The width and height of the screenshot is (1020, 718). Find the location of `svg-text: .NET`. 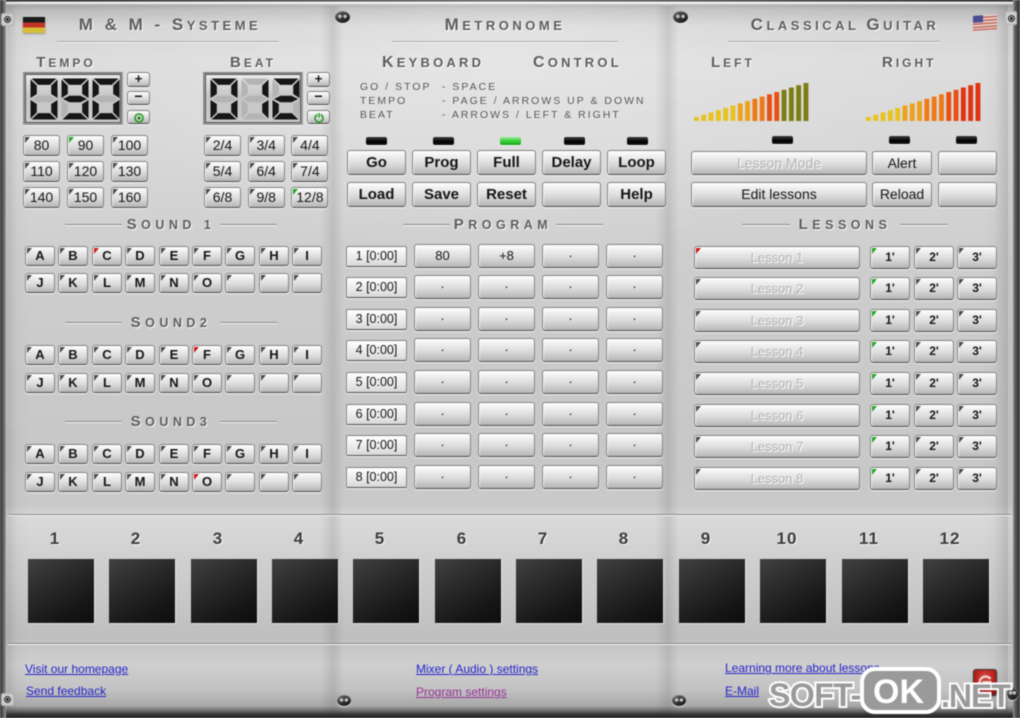

svg-text: .NET is located at coordinates (976, 696).